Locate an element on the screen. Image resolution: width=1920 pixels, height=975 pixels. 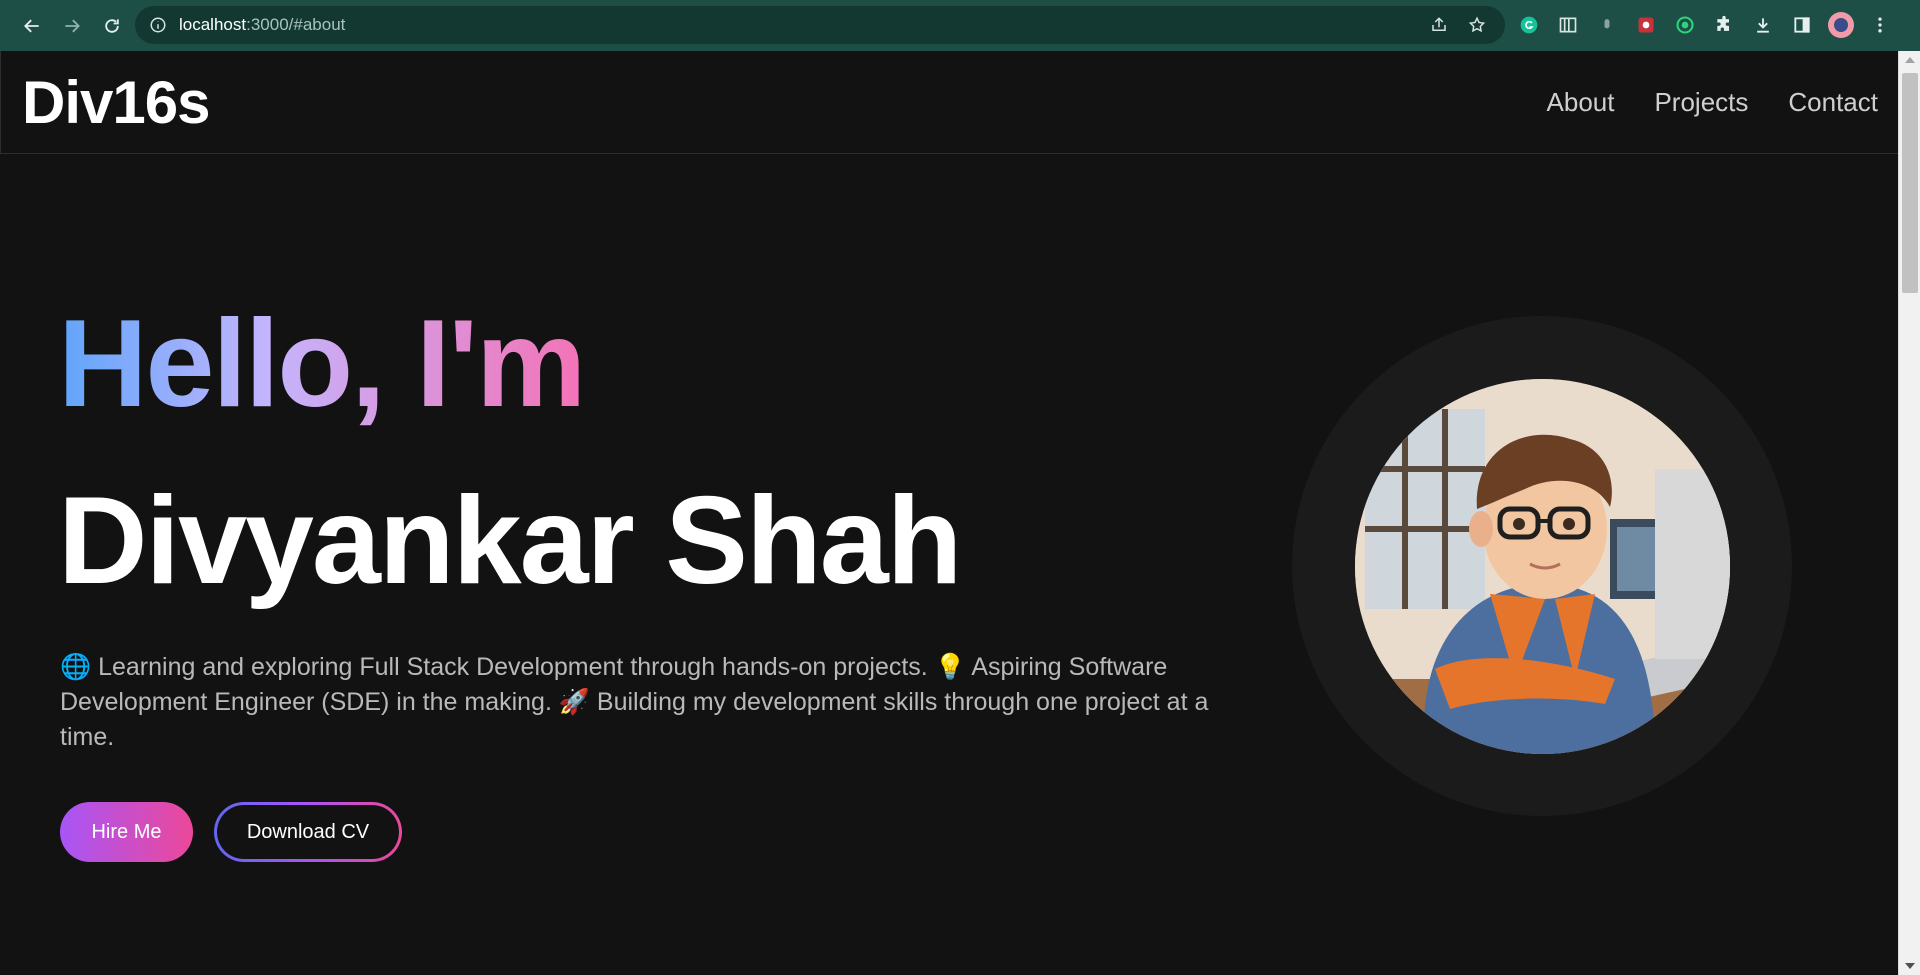
target-icon is located at coordinates (1685, 25).